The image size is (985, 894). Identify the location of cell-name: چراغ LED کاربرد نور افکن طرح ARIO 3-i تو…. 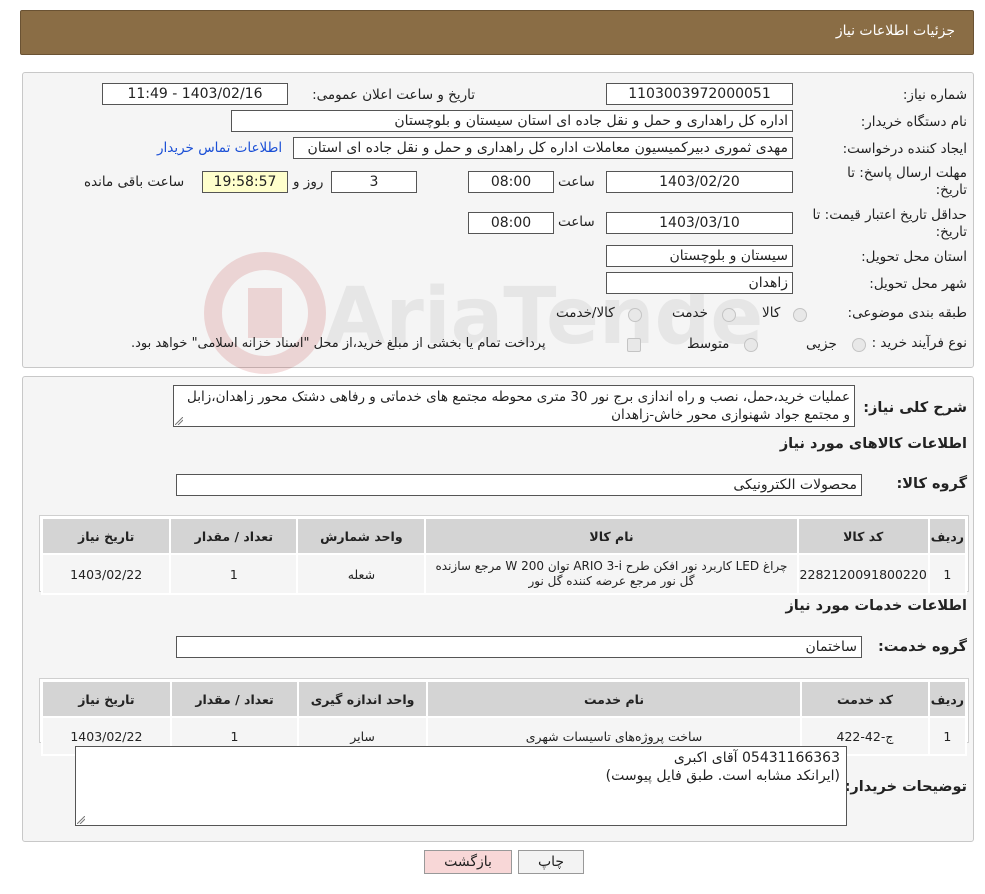
(611, 574).